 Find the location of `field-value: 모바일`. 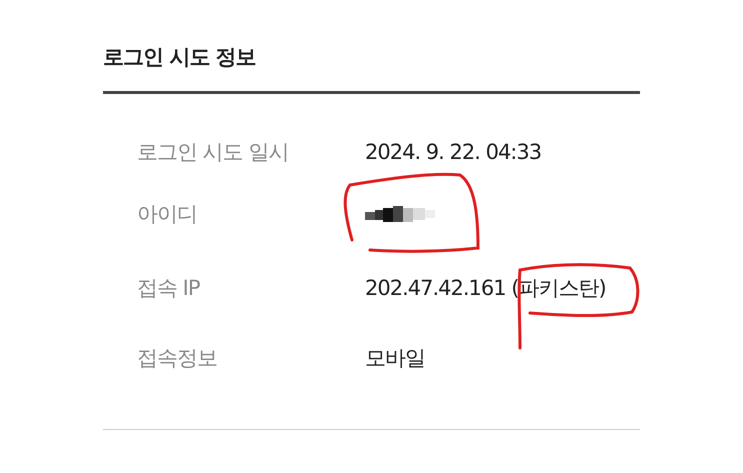

field-value: 모바일 is located at coordinates (395, 358).